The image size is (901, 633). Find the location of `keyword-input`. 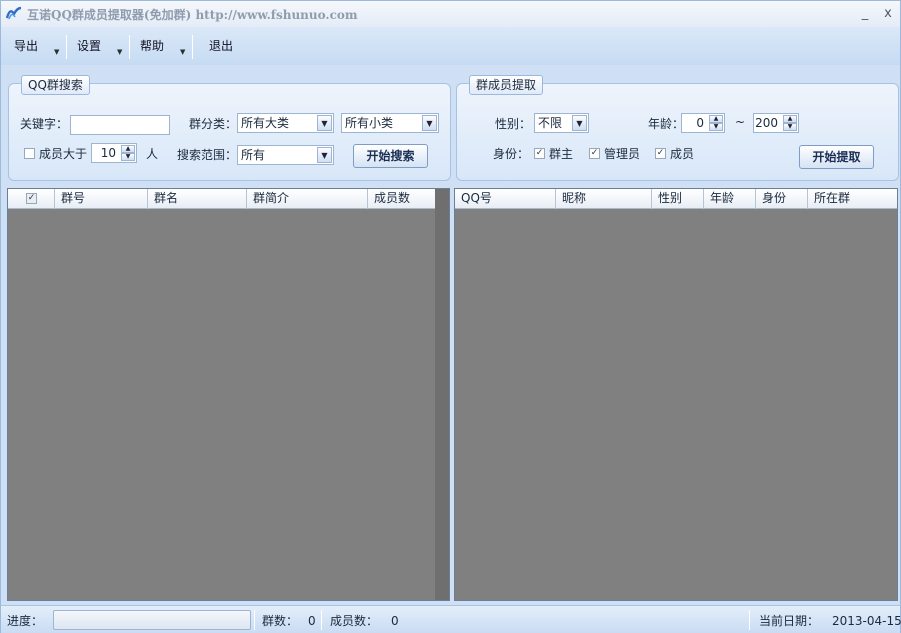

keyword-input is located at coordinates (120, 125).